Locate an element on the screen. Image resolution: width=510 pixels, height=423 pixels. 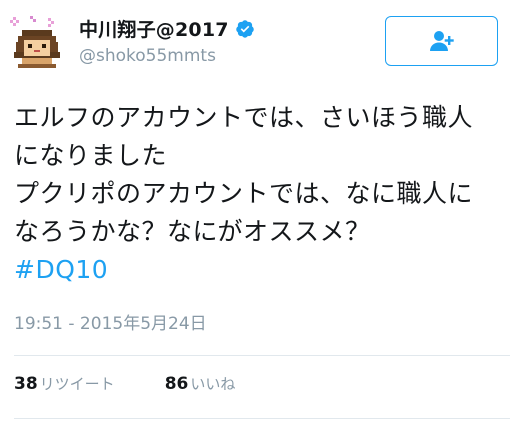
retweets-count: 38 is located at coordinates (26, 384).